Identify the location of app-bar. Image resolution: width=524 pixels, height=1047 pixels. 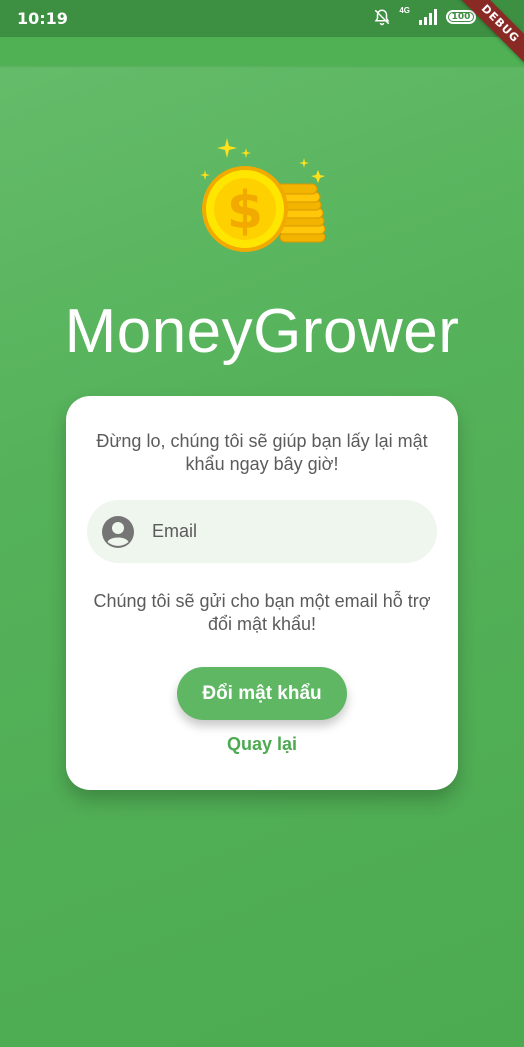
(262, 51).